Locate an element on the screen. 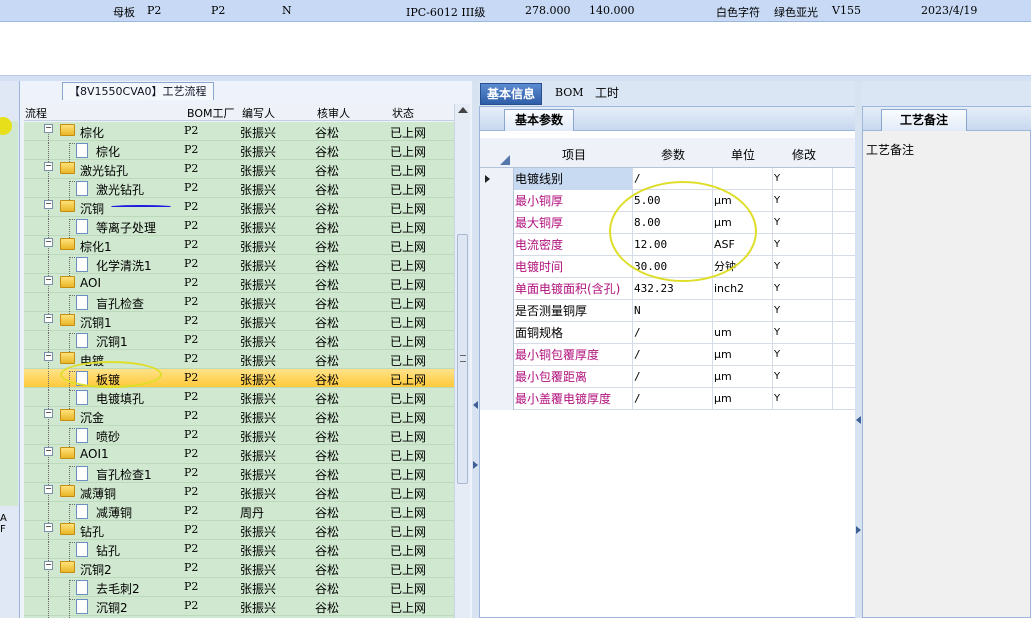 This screenshot has width=1031, height=618. table-row: − 棕化 P2 张振兴 谷松 已上网 is located at coordinates (239, 132).